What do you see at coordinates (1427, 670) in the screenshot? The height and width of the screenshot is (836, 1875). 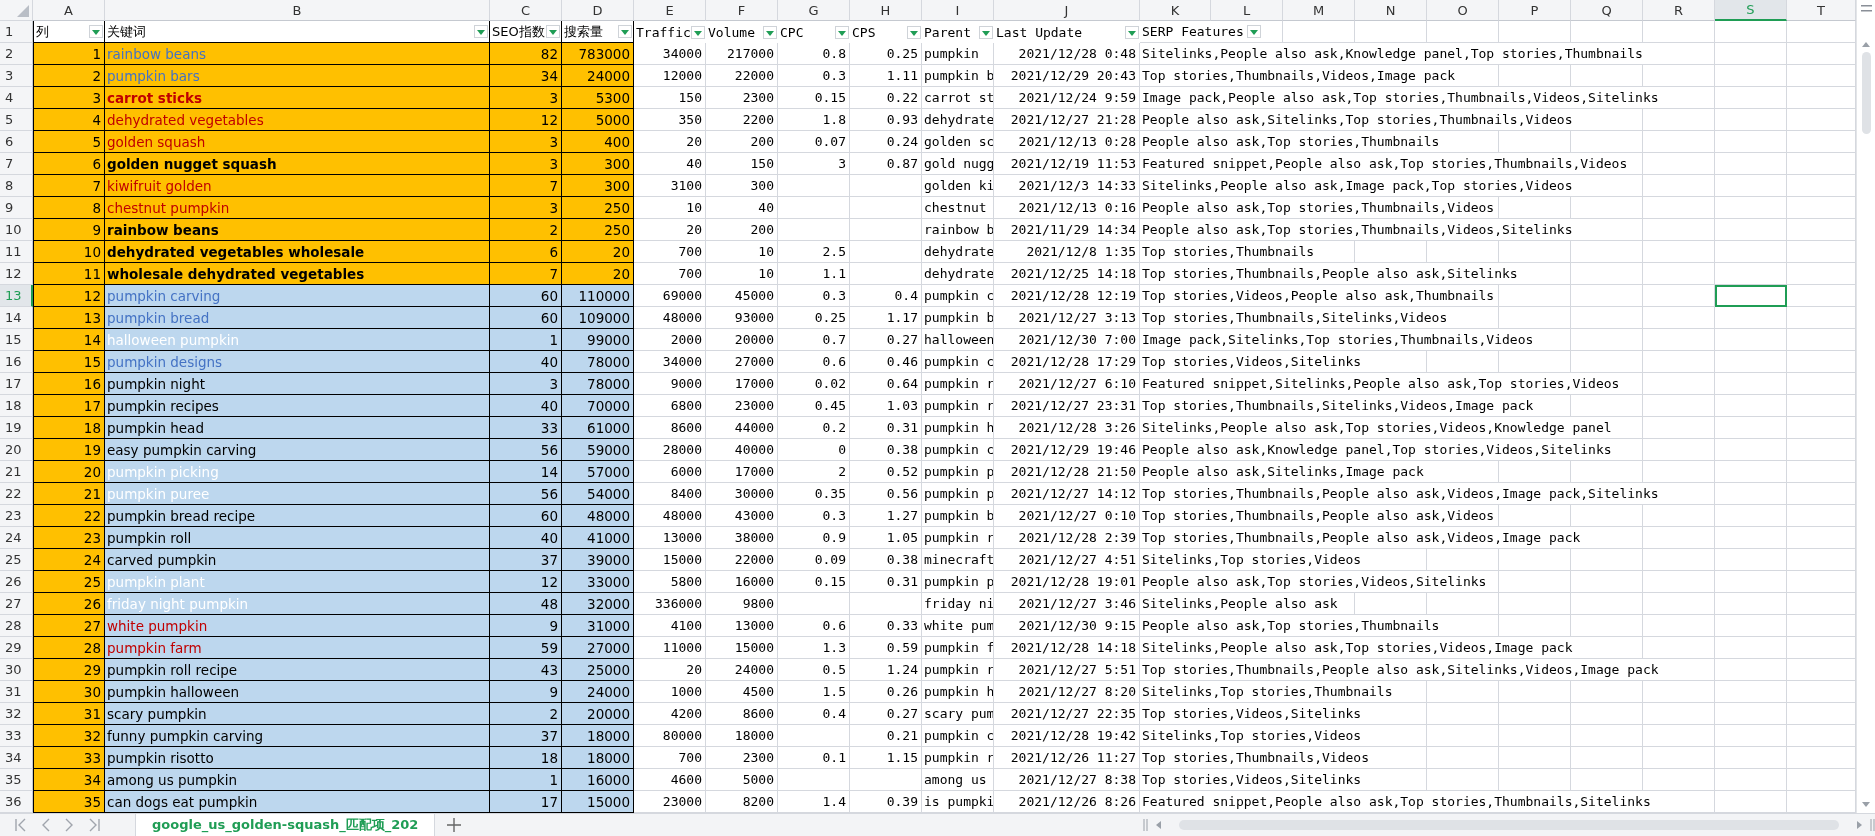 I see `table-cell: Top stories,Thumbnails,People also ask,Sitelinks,Videos,Image pack` at bounding box center [1427, 670].